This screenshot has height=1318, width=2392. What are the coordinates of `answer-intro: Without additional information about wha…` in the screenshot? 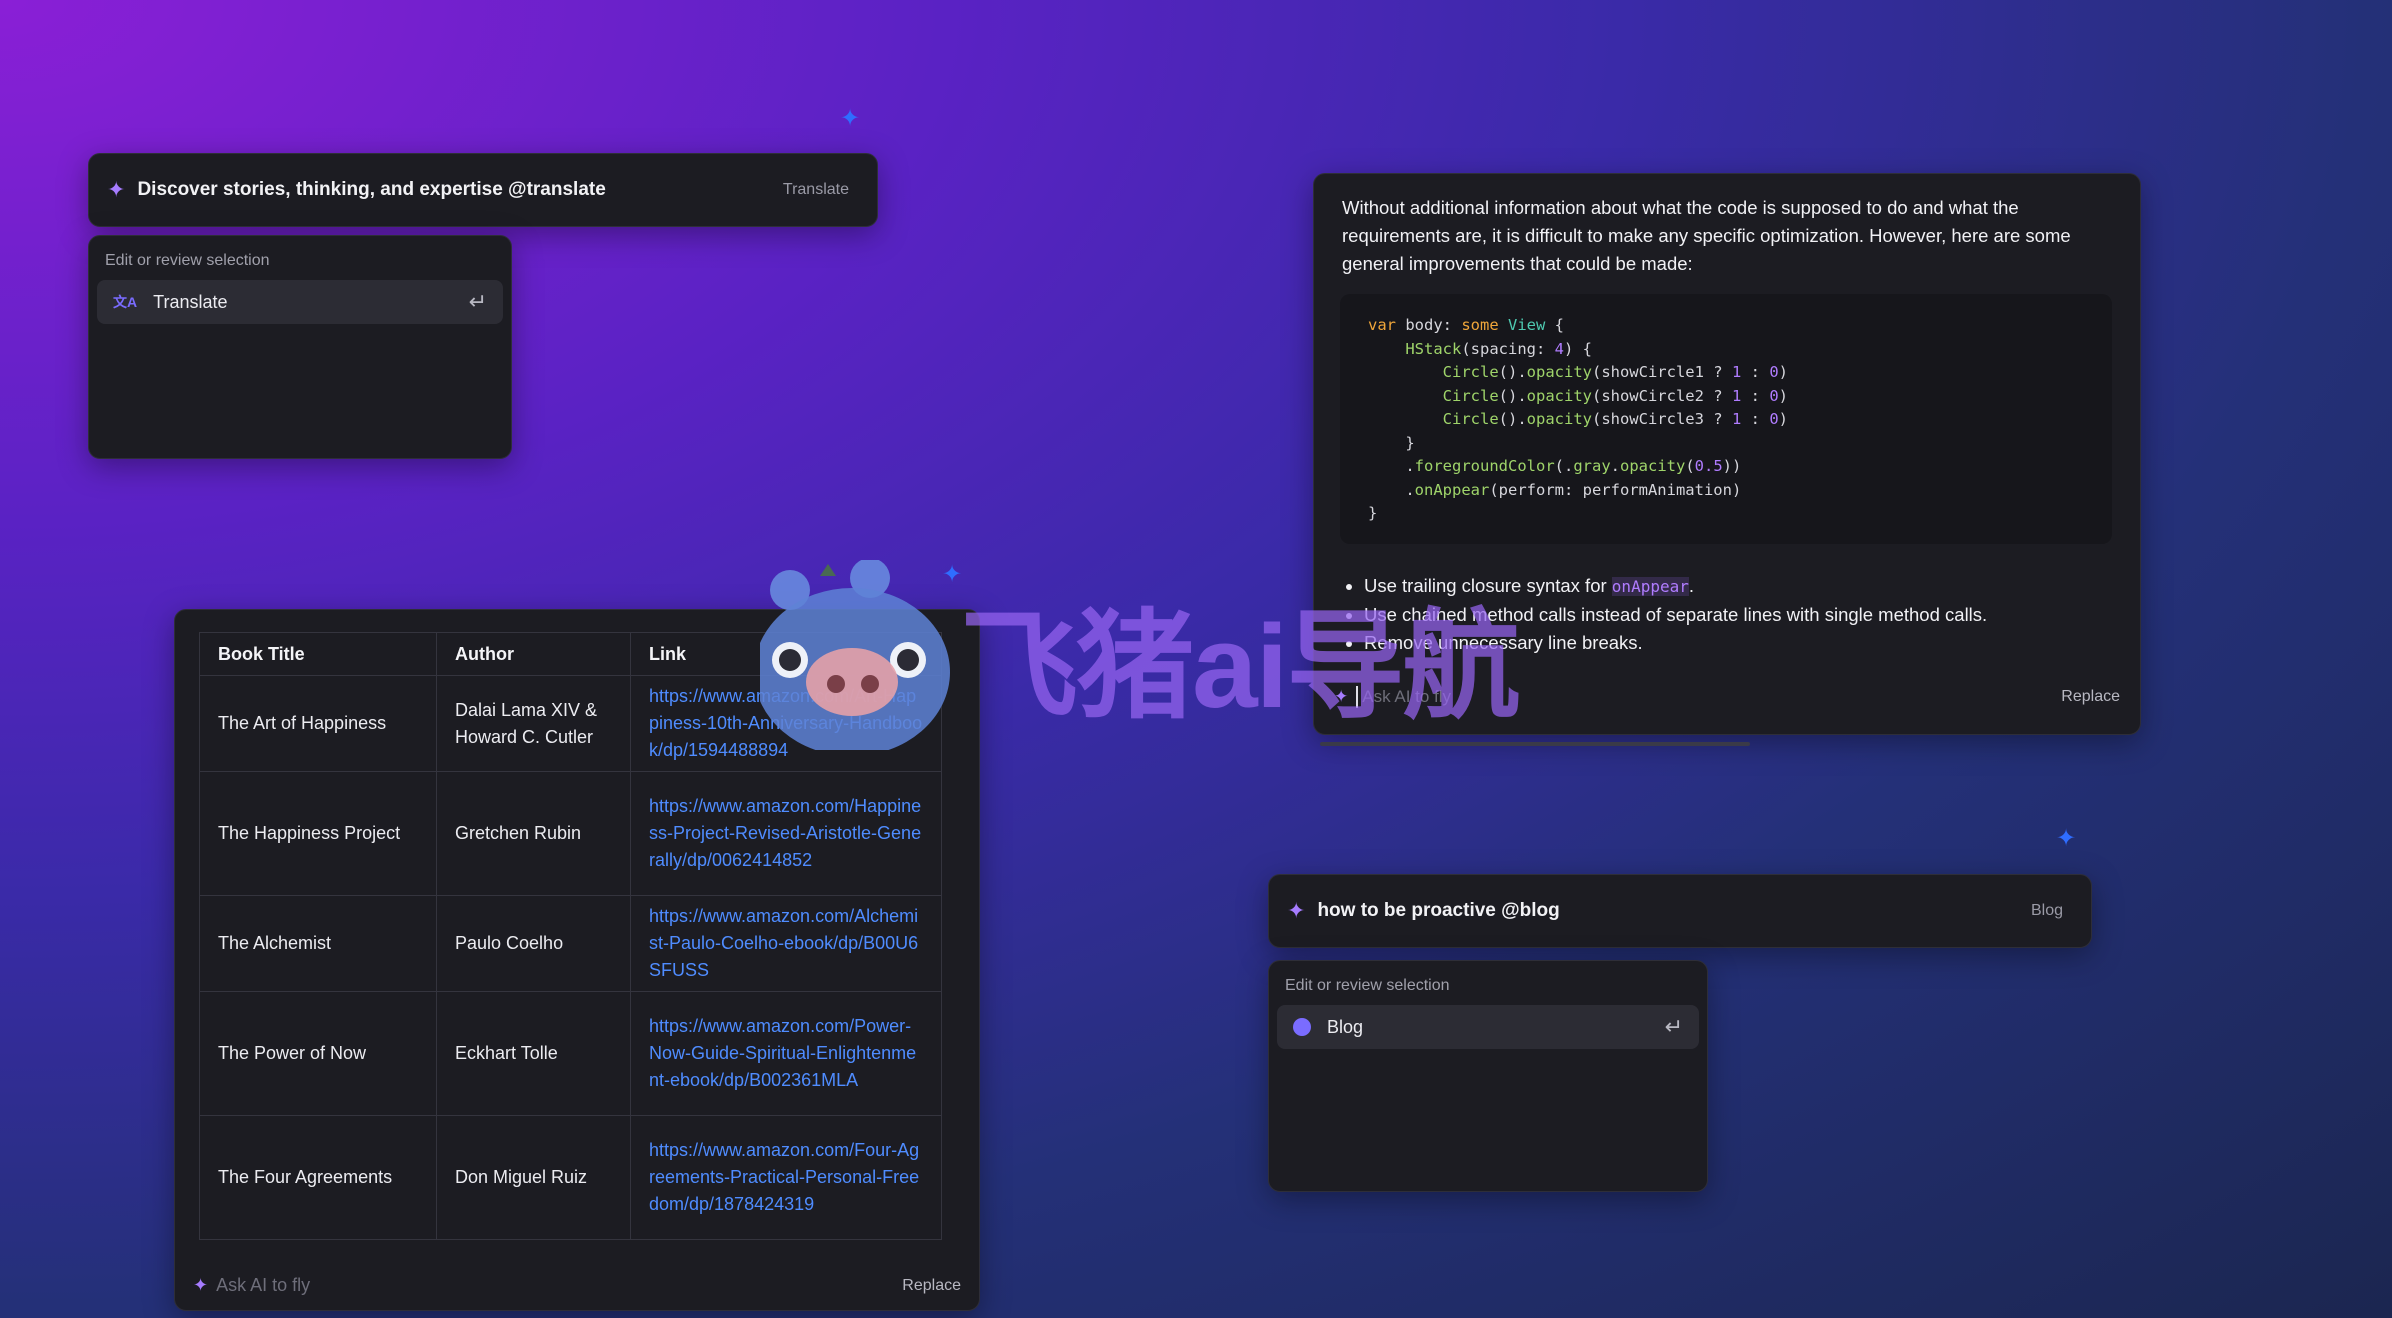 It's located at (1706, 235).